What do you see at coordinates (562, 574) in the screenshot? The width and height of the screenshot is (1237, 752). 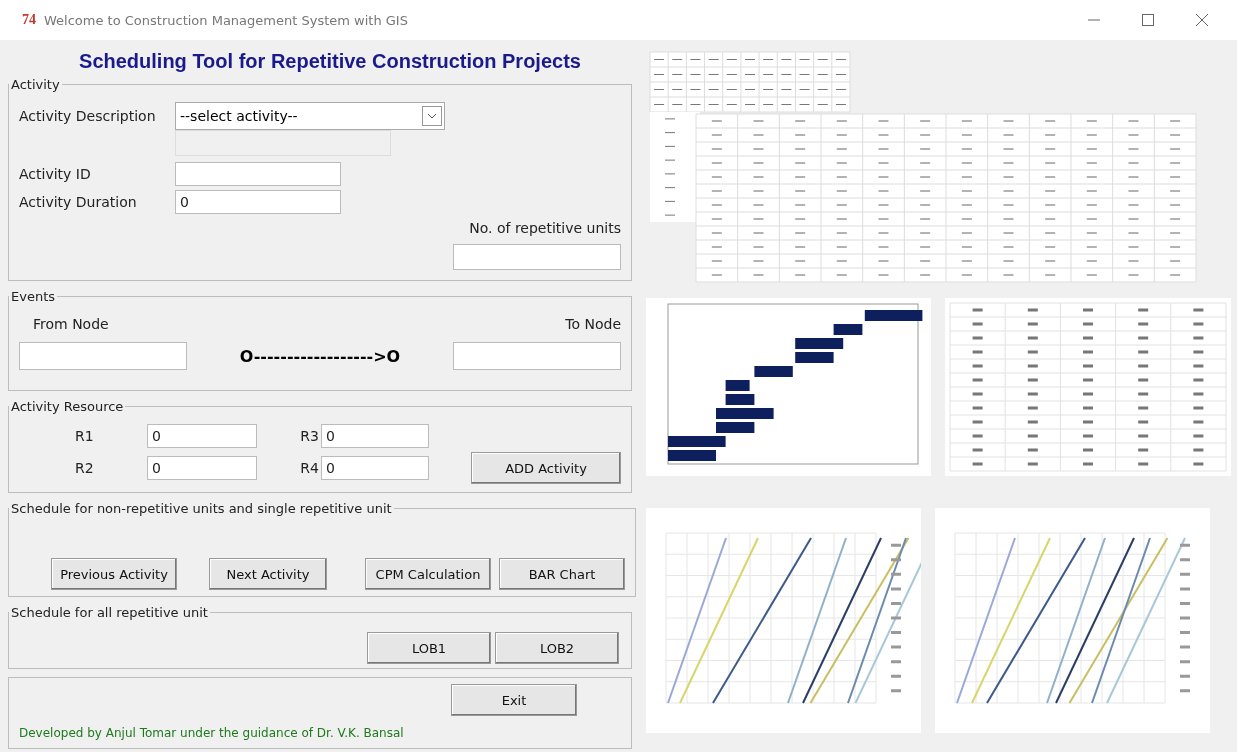 I see `action-button: BAR Chart` at bounding box center [562, 574].